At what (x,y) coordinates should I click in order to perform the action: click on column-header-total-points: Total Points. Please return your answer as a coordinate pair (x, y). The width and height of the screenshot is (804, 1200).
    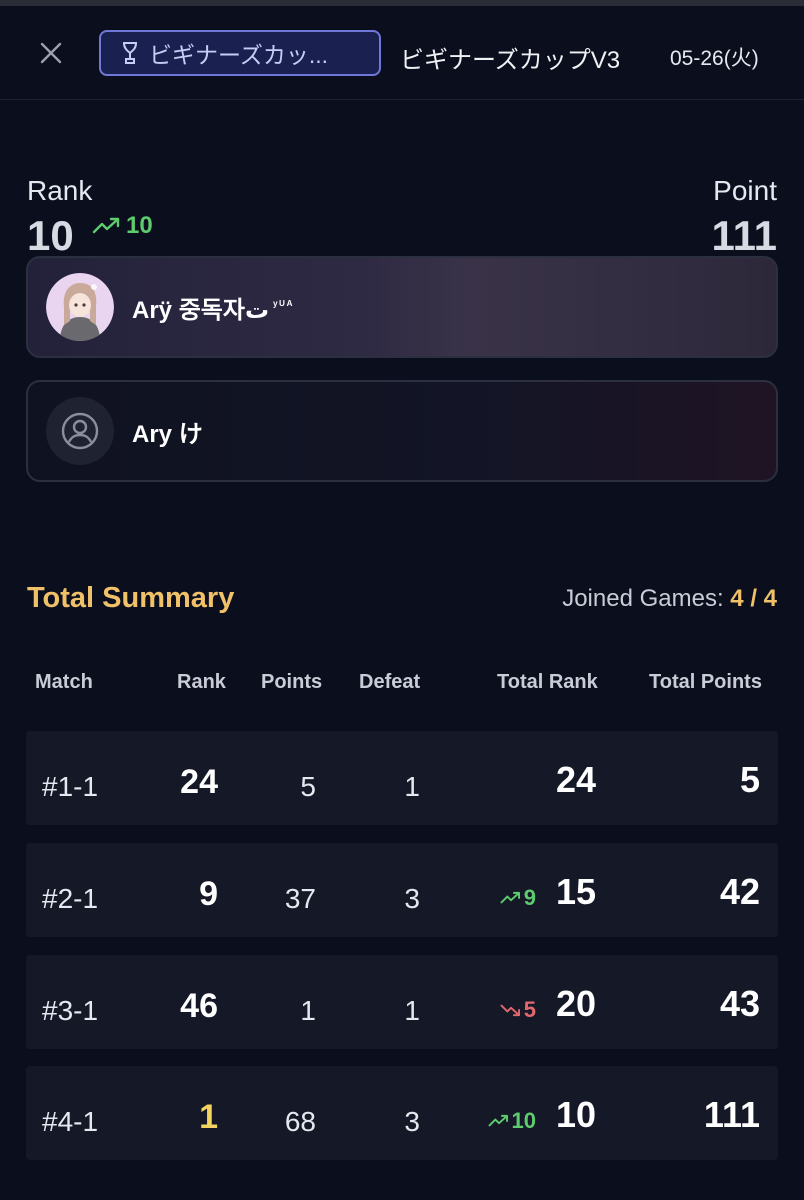
    Looking at the image, I should click on (705, 682).